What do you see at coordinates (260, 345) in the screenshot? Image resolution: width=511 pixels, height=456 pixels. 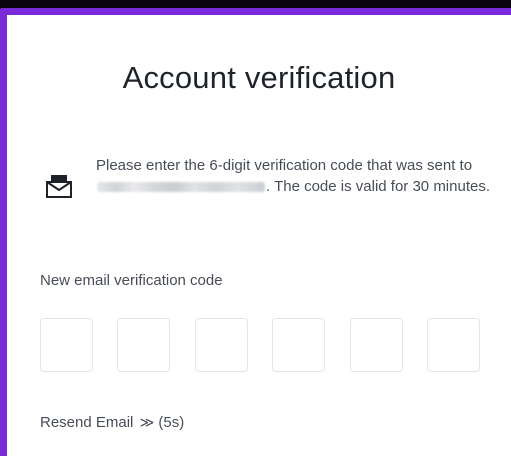 I see `code-input-group` at bounding box center [260, 345].